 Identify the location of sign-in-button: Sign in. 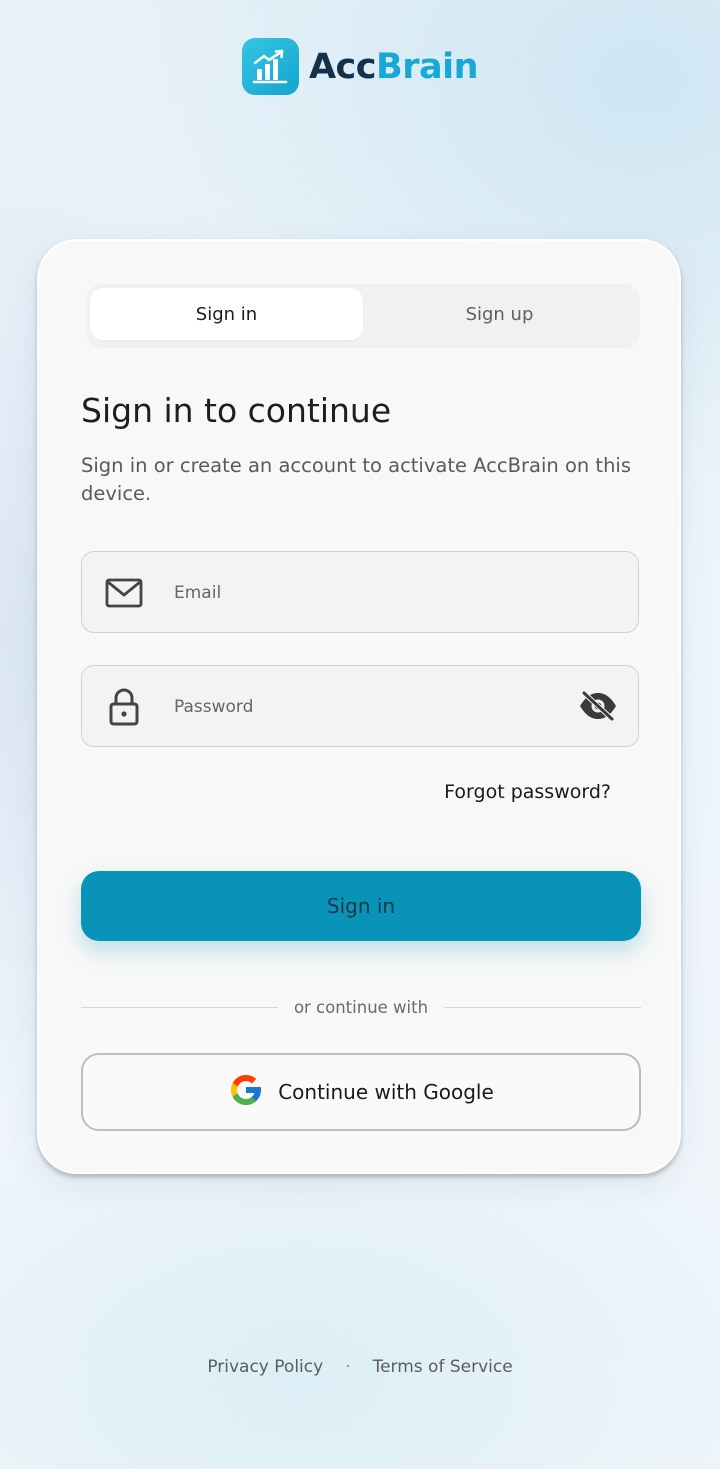
(361, 906).